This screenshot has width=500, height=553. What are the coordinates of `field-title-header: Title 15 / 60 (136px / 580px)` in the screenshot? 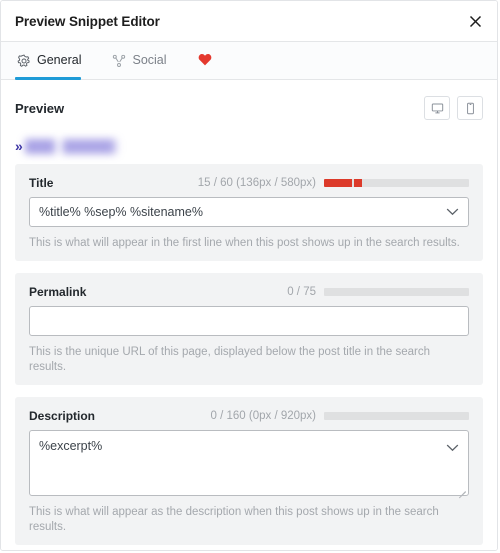 It's located at (249, 183).